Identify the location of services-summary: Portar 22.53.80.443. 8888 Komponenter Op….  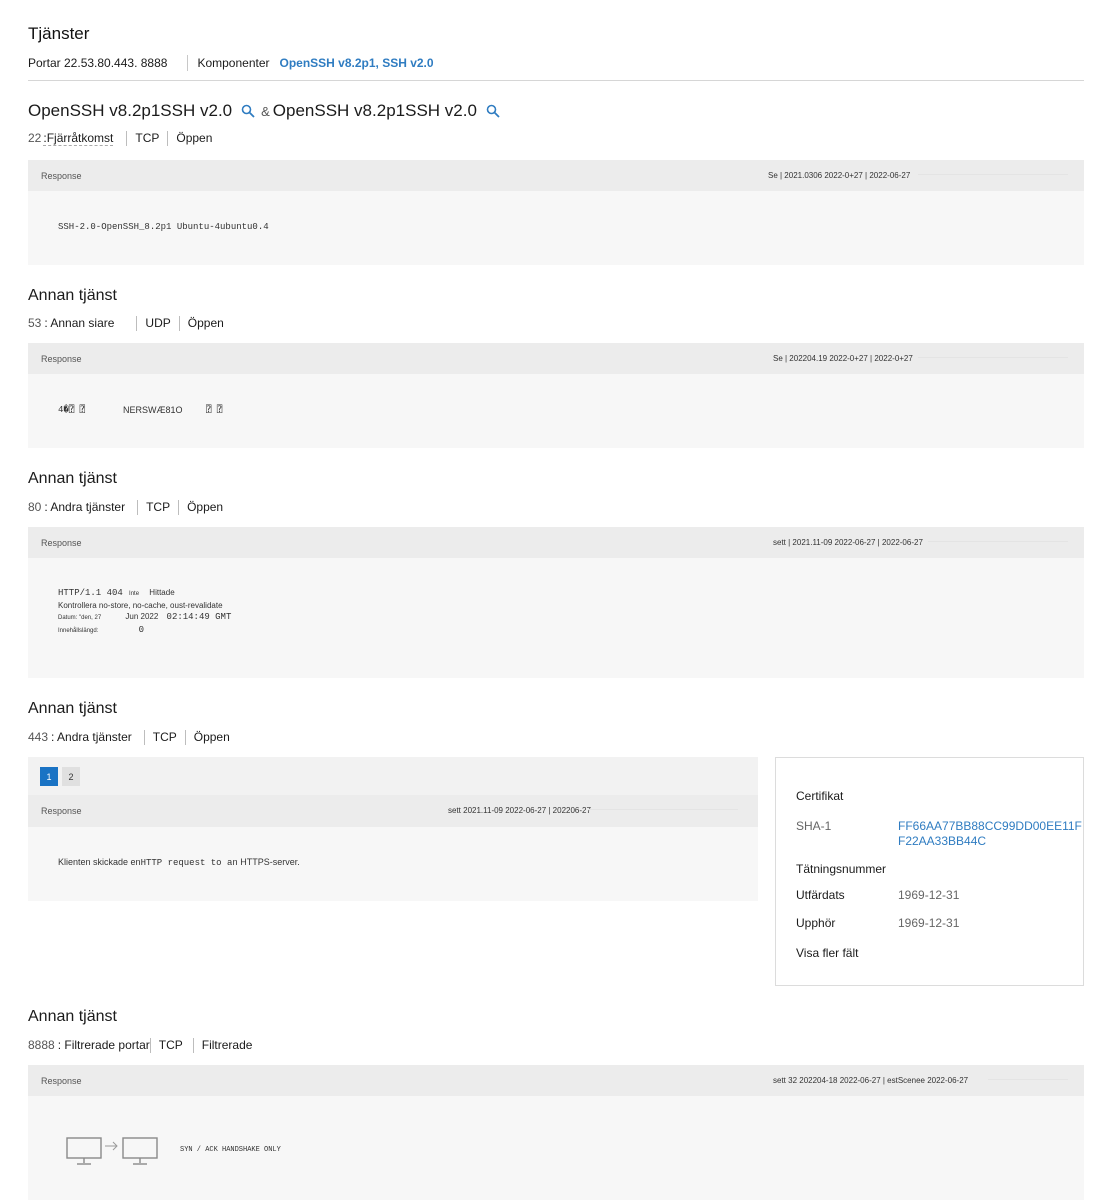
(231, 63).